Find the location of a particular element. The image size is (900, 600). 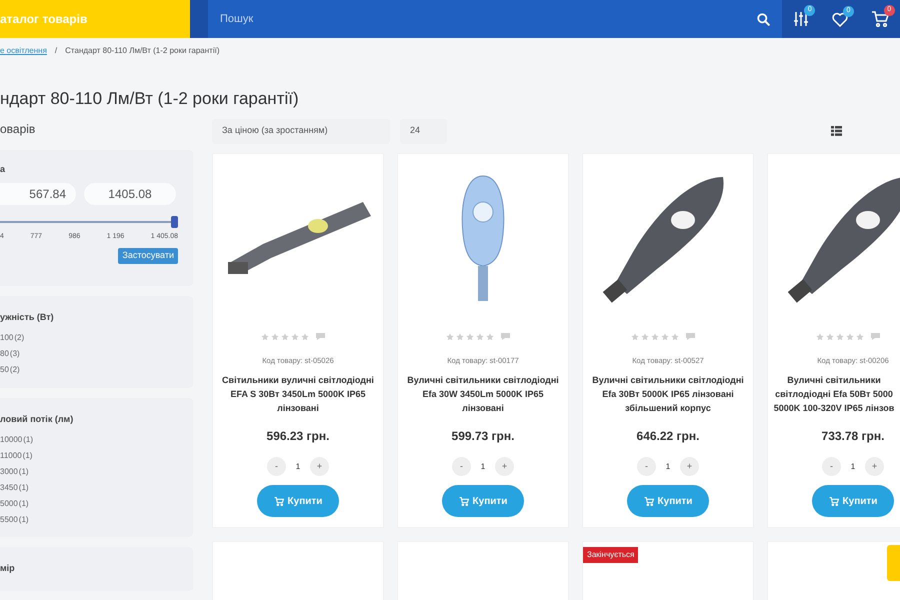

product-name: Вуличні світильники світлодіодні Efa 50Вт 5000 5000K 100-320V IP65 лінзов is located at coordinates (834, 394).